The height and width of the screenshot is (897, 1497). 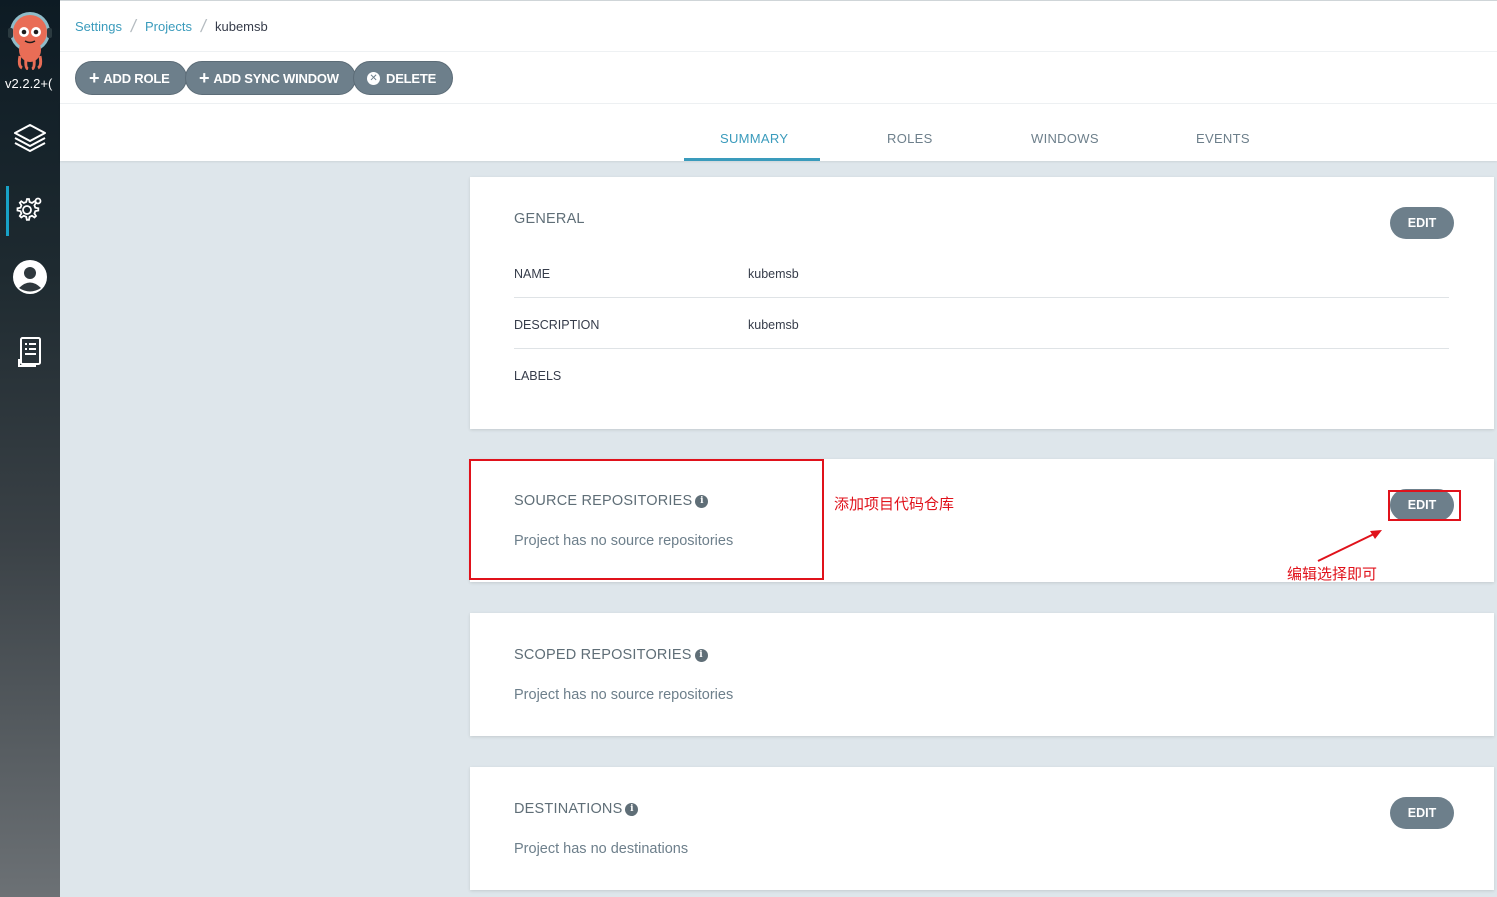 What do you see at coordinates (411, 78) in the screenshot?
I see `delete-label: DELETE` at bounding box center [411, 78].